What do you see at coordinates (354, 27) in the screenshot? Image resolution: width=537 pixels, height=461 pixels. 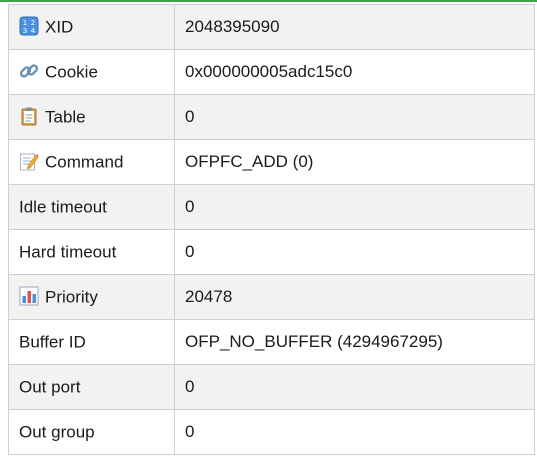 I see `row-value-cell: 2048395090` at bounding box center [354, 27].